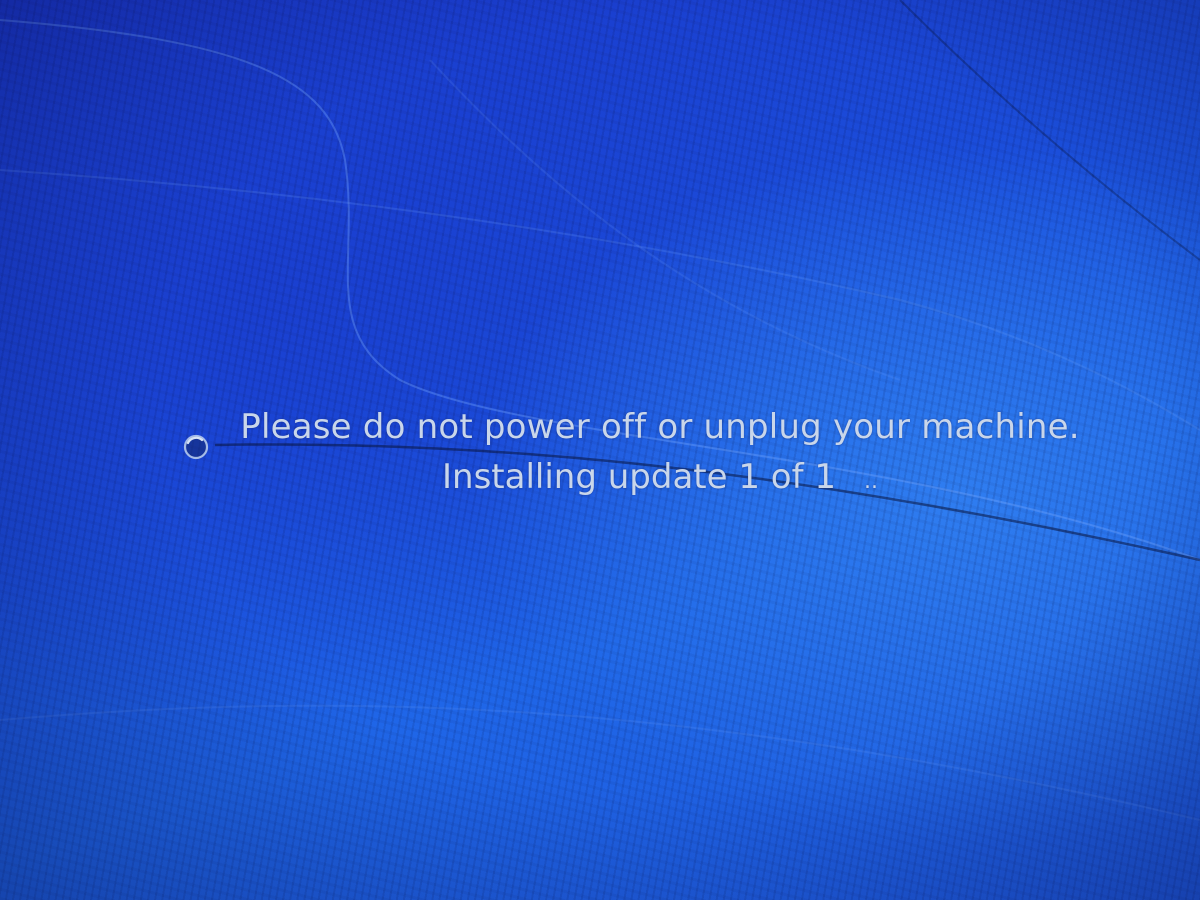 The height and width of the screenshot is (900, 1200). What do you see at coordinates (639, 477) in the screenshot?
I see `install-progress-text: Installing update 1 of 1` at bounding box center [639, 477].